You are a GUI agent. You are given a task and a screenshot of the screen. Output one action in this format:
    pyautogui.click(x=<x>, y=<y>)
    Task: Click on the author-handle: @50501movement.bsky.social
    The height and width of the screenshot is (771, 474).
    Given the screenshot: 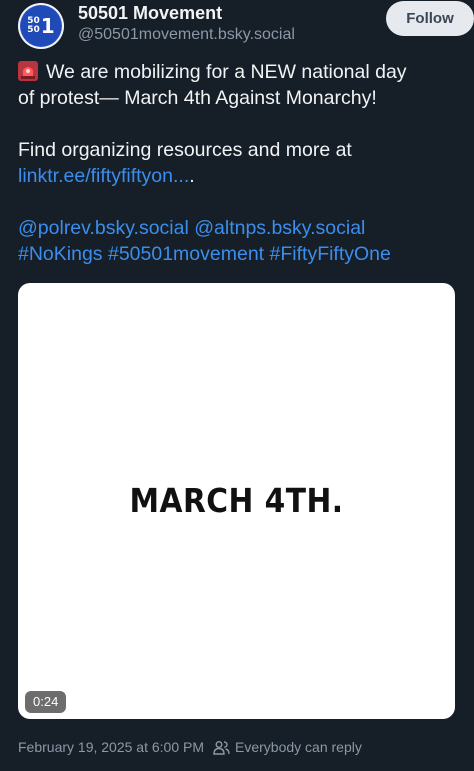 What is the action you would take?
    pyautogui.click(x=186, y=35)
    